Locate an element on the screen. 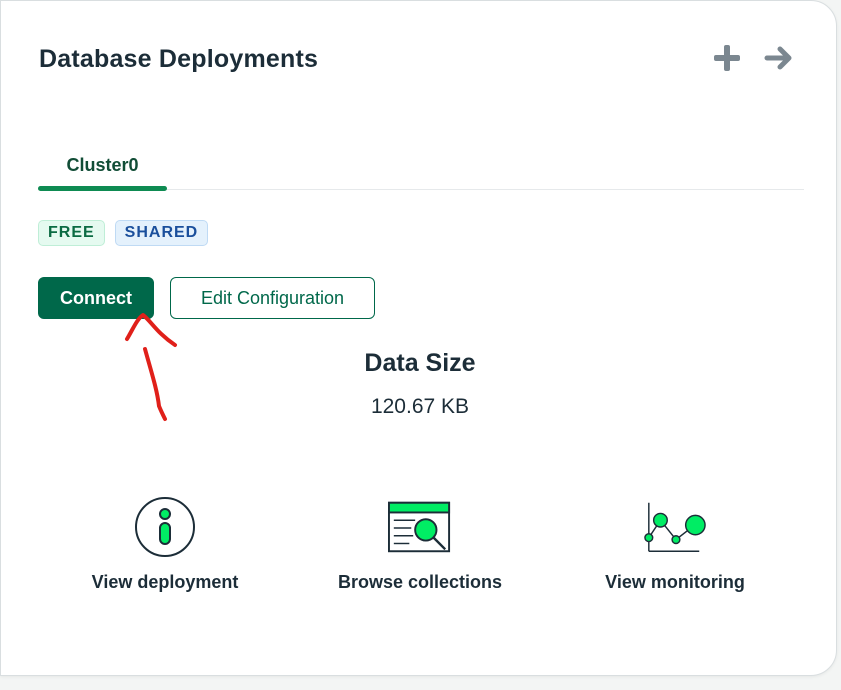 This screenshot has height=690, width=841. view-deployment-label: View deployment is located at coordinates (165, 582).